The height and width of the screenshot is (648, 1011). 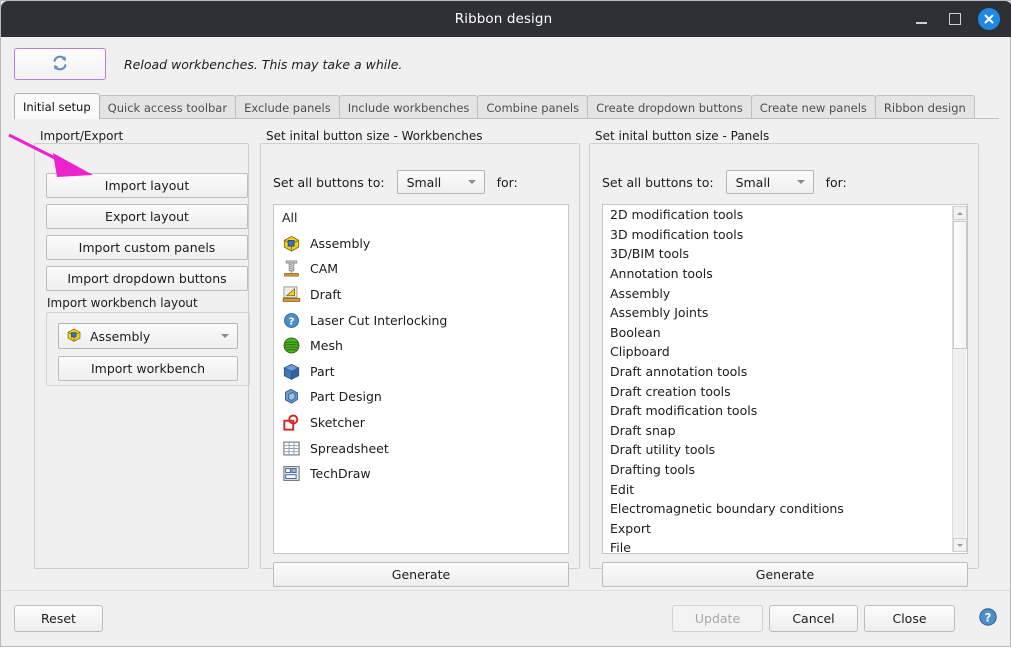 What do you see at coordinates (60, 64) in the screenshot?
I see `reload-workbenches-button` at bounding box center [60, 64].